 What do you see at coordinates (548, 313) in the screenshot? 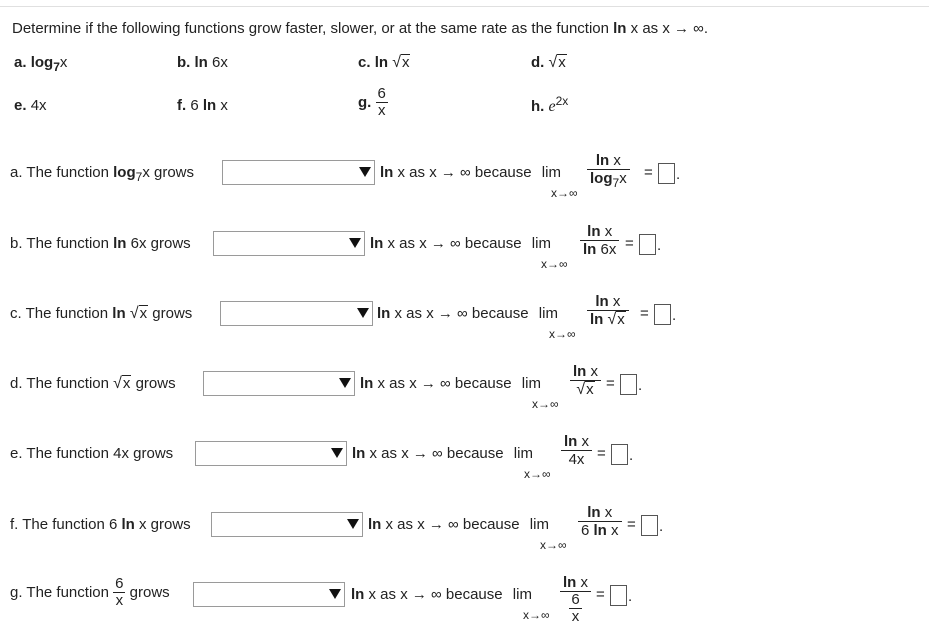
I see `row-c-lim: lim` at bounding box center [548, 313].